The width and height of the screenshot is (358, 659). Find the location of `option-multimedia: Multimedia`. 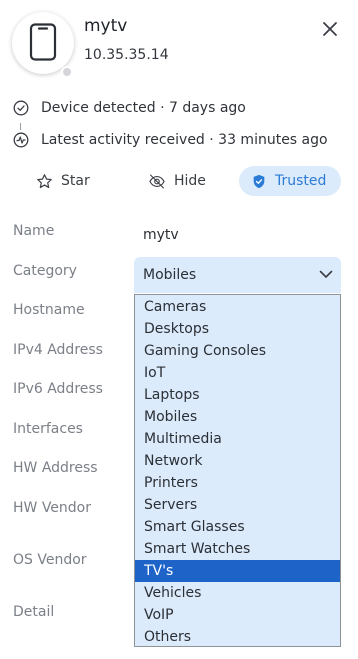

option-multimedia: Multimedia is located at coordinates (237, 439).